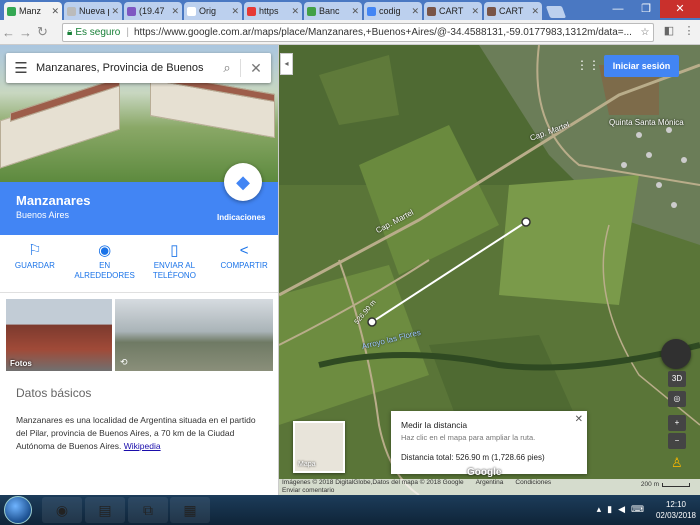  I want to click on my-location-icon: ◎, so click(677, 399).